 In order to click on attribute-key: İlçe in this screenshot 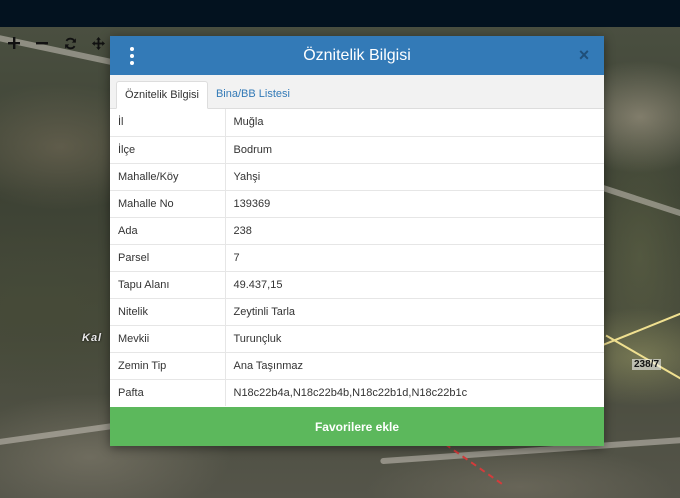, I will do `click(168, 149)`.